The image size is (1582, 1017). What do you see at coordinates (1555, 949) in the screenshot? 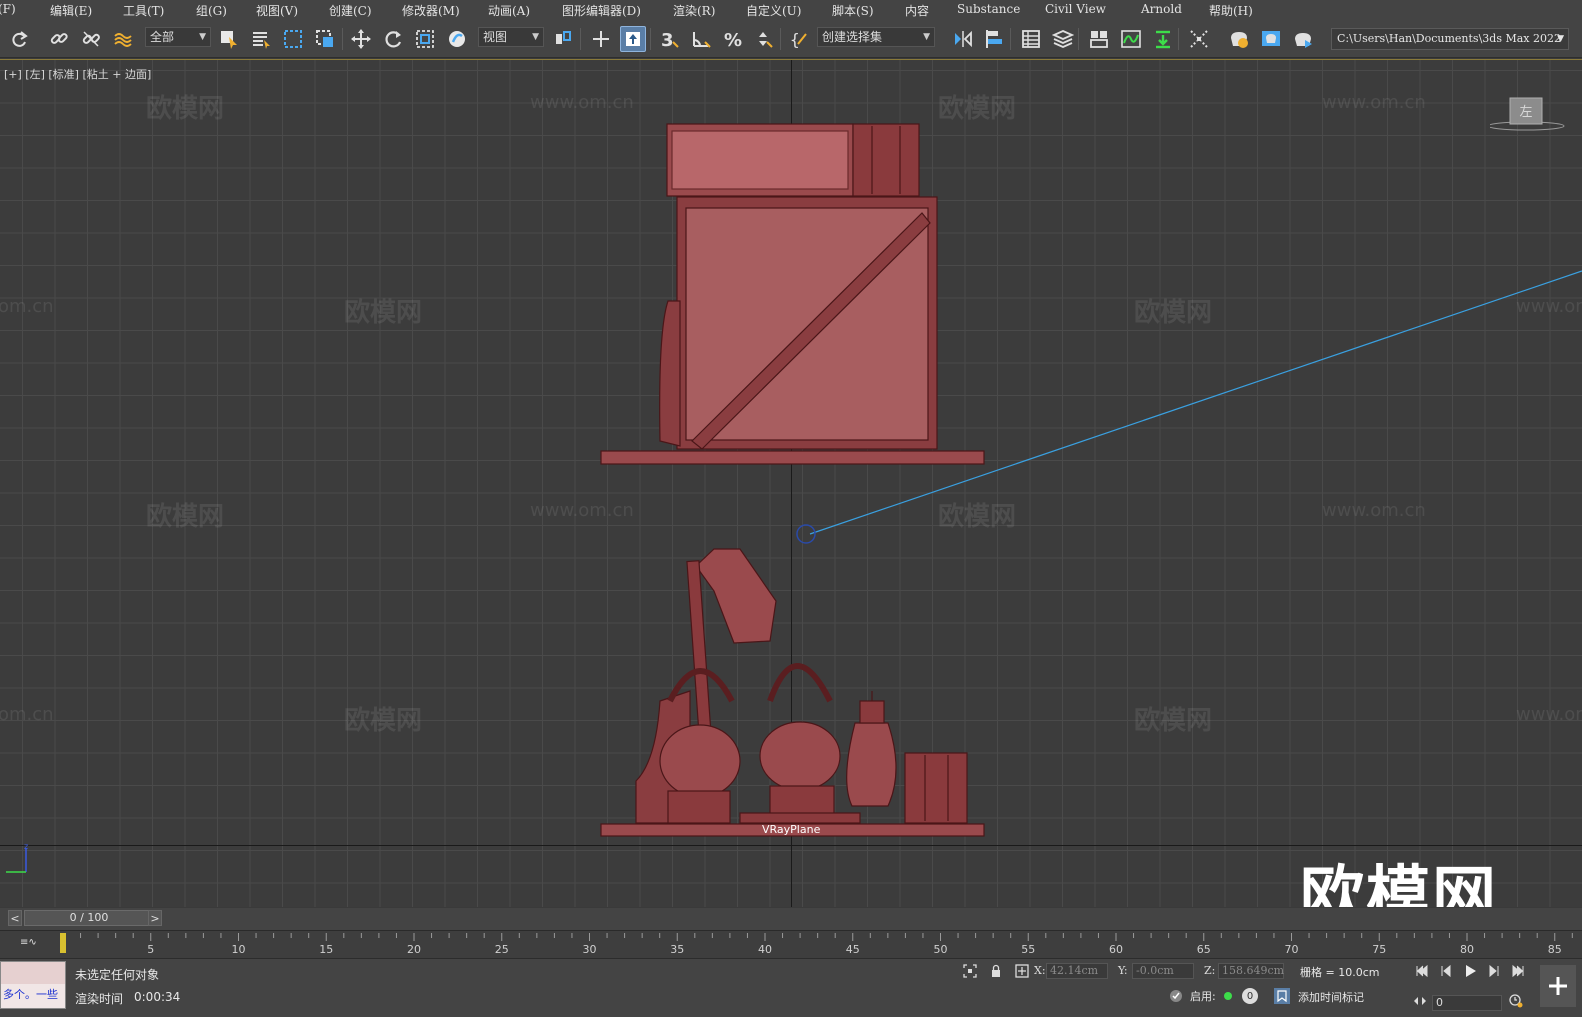
I see `track-tick-label: 85` at bounding box center [1555, 949].